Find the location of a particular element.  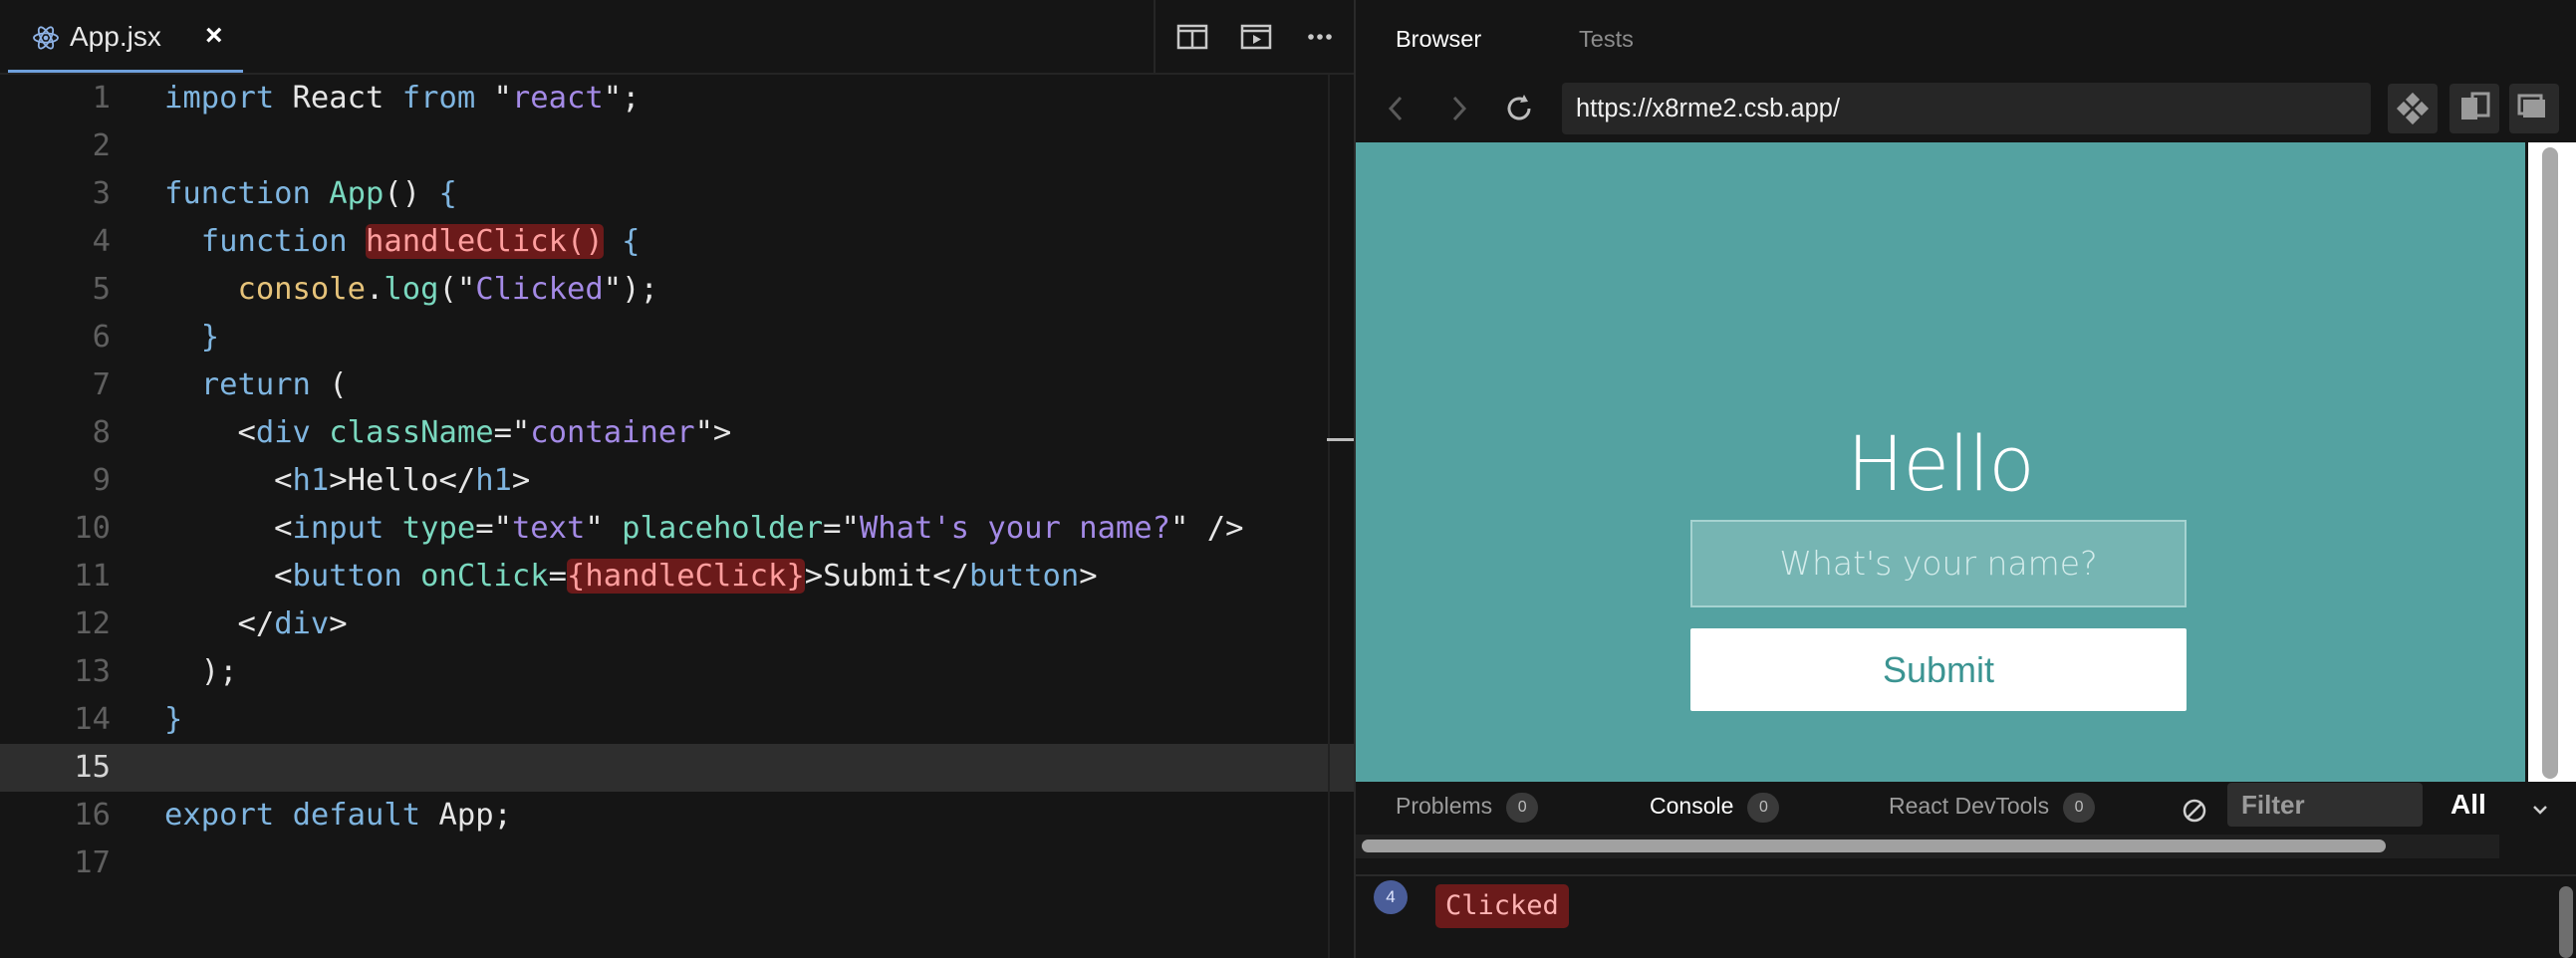

code-line: 13 ); is located at coordinates (677, 672).